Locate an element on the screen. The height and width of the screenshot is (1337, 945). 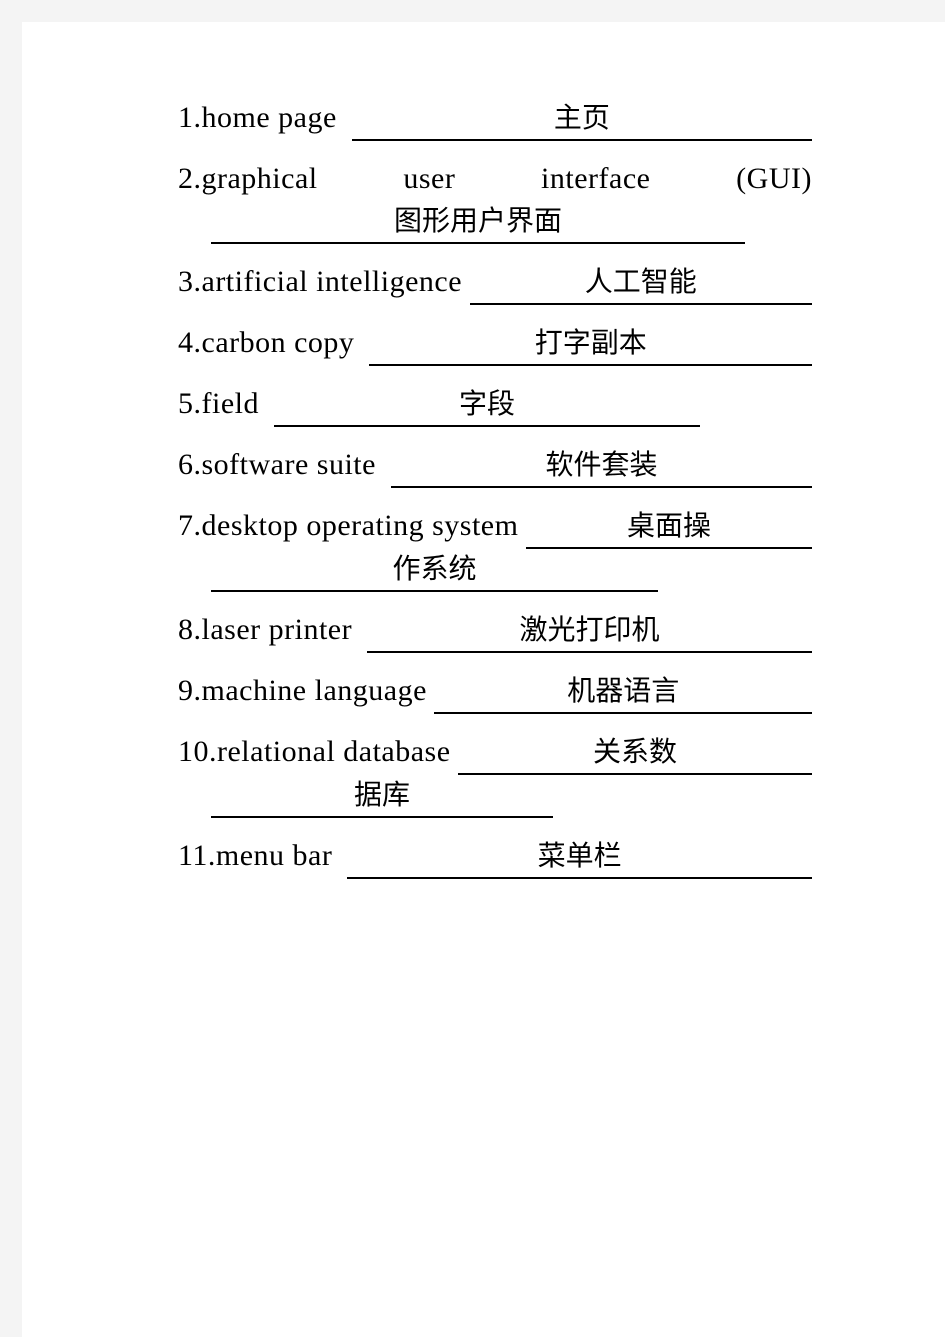
item-term: desktop operating system is located at coordinates (360, 525).